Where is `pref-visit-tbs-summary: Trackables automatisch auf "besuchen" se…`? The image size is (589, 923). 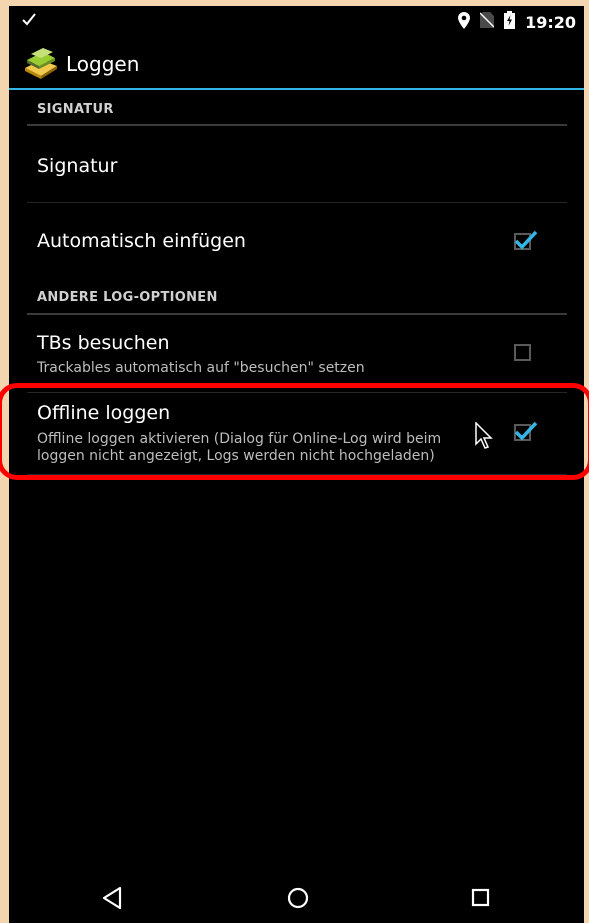 pref-visit-tbs-summary: Trackables automatisch auf "besuchen" se… is located at coordinates (201, 368).